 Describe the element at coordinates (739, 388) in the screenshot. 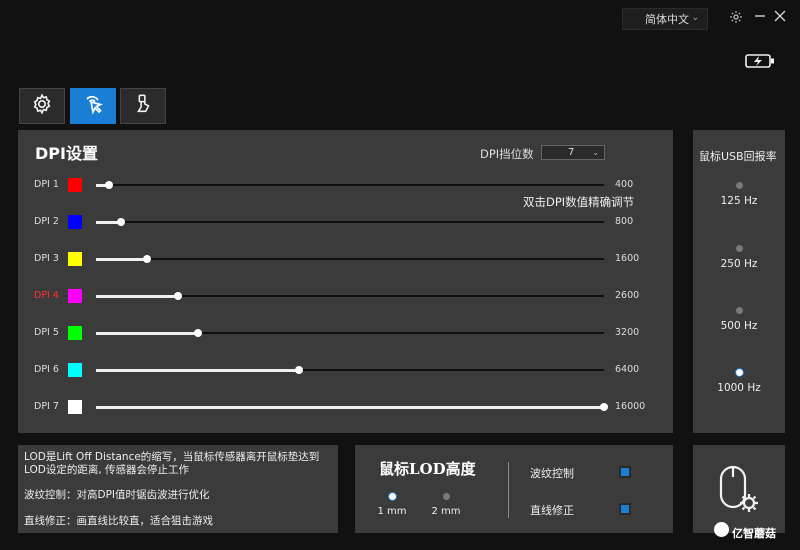

I see `usb-rate-label-4: 1000 Hz` at that location.